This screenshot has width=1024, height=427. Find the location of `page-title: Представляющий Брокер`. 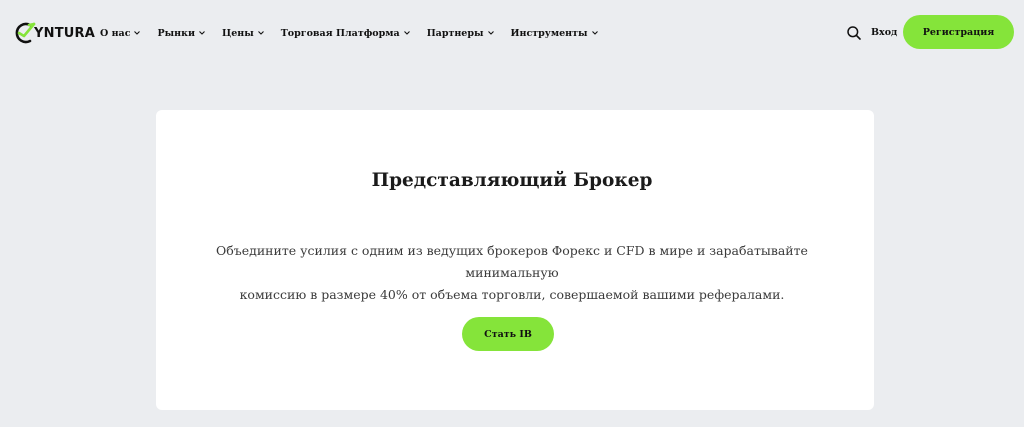

page-title: Представляющий Брокер is located at coordinates (512, 180).